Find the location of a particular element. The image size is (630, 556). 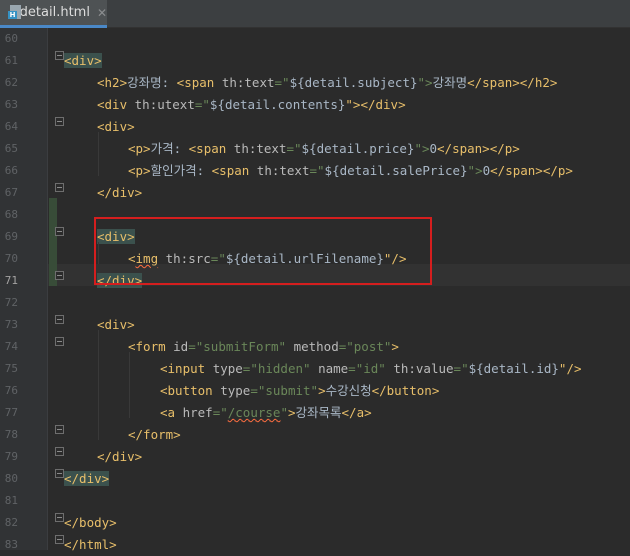

line-number: 81 is located at coordinates (11, 500).